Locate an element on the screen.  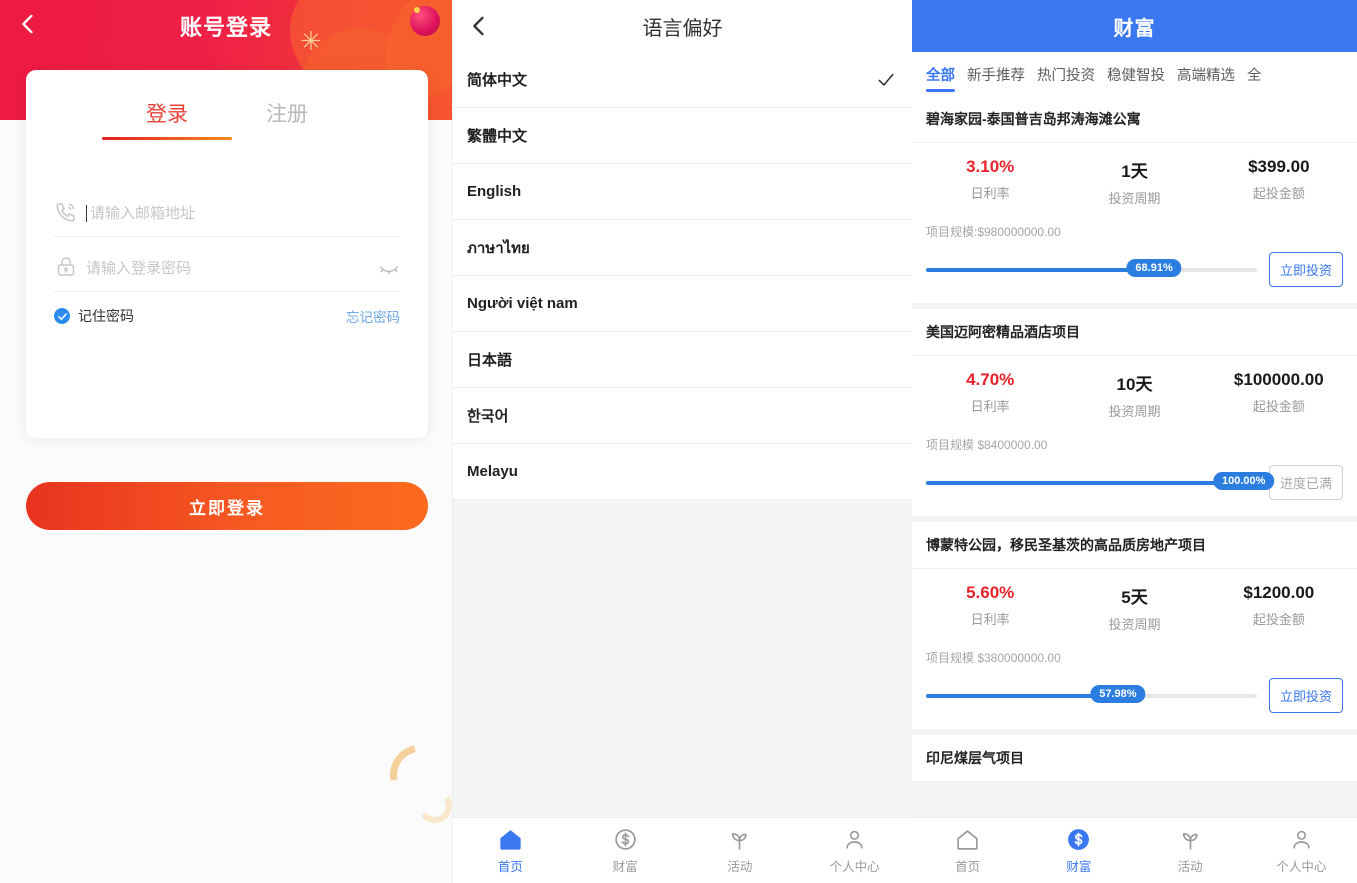
tab-all: 全部 is located at coordinates (940, 74).